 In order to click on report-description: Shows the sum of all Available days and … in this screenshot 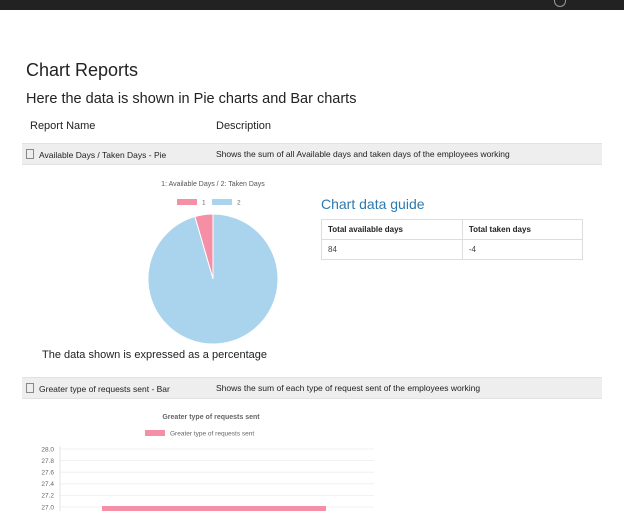, I will do `click(363, 154)`.